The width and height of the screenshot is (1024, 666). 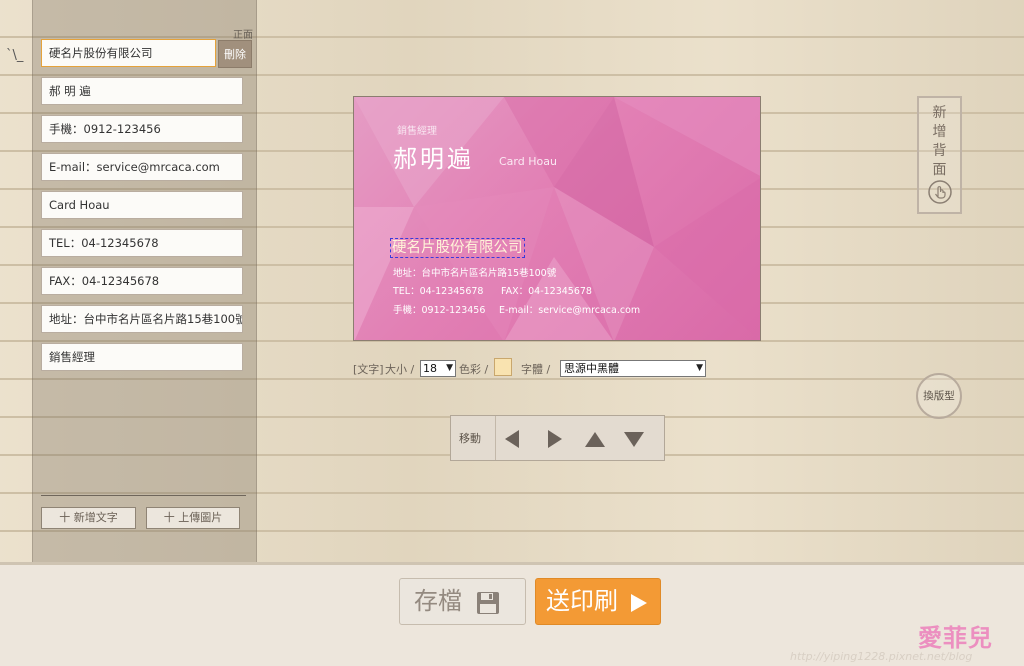 What do you see at coordinates (128, 53) in the screenshot?
I see `company-field: 硬名片股份有限公司` at bounding box center [128, 53].